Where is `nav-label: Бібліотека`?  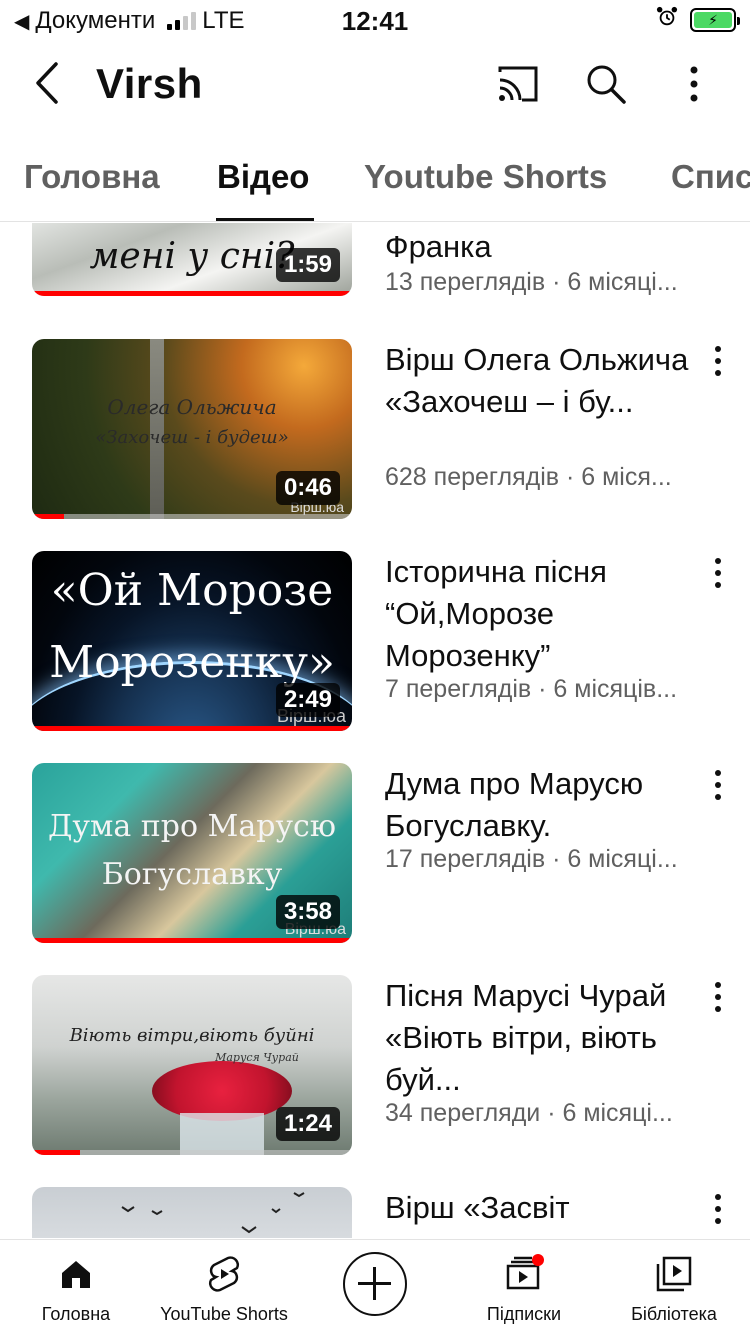 nav-label: Бібліотека is located at coordinates (674, 1314).